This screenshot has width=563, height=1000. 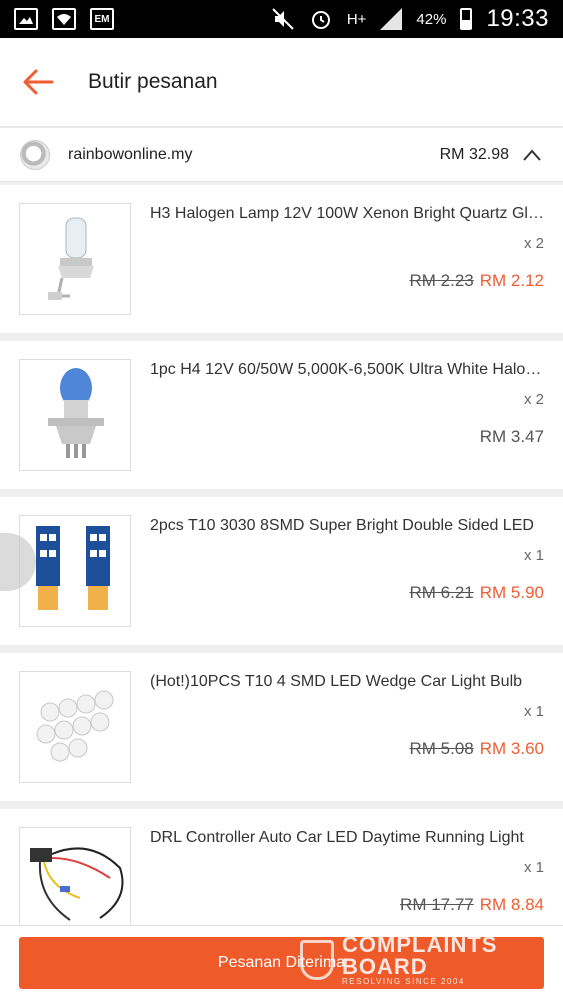 What do you see at coordinates (466, 19) in the screenshot?
I see `battery-icon` at bounding box center [466, 19].